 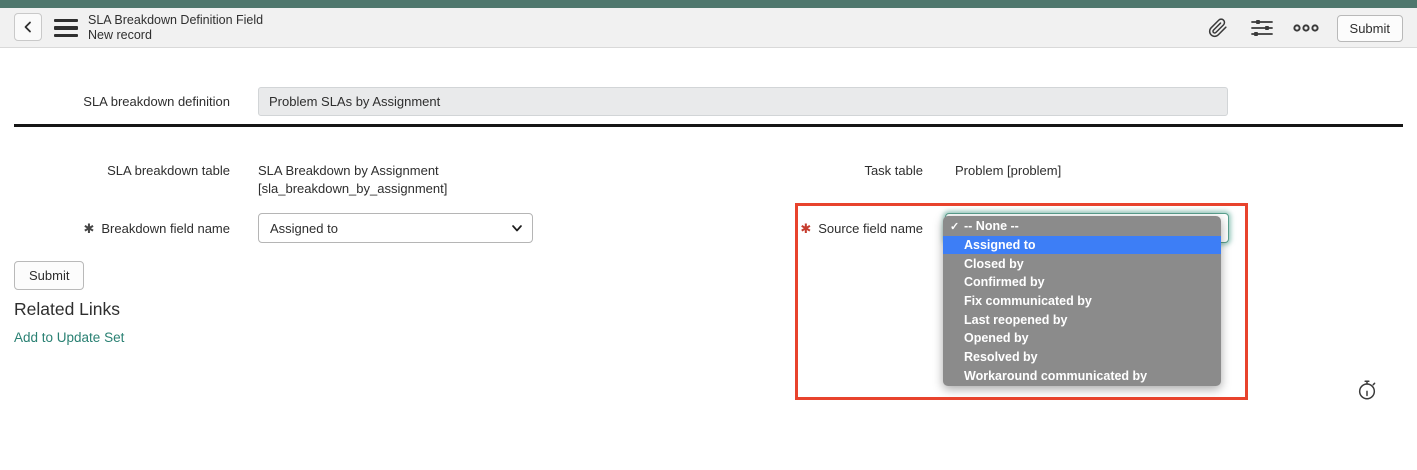 What do you see at coordinates (156, 101) in the screenshot?
I see `sla-breakdown-definition-label: SLA breakdown definition` at bounding box center [156, 101].